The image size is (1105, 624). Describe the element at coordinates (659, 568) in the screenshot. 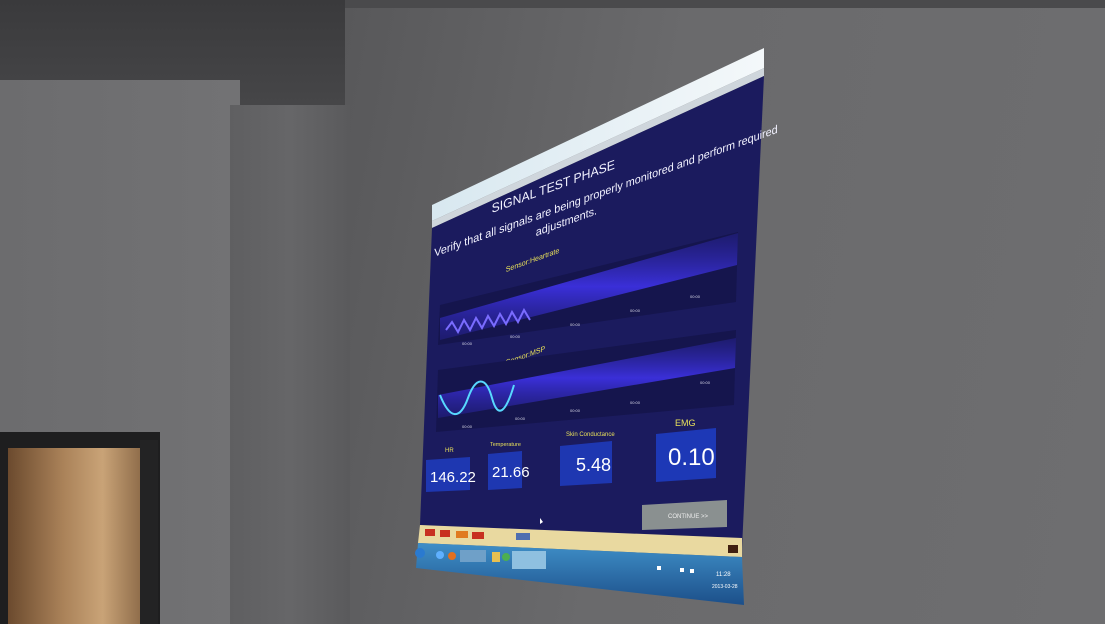

I see `network-icon` at that location.